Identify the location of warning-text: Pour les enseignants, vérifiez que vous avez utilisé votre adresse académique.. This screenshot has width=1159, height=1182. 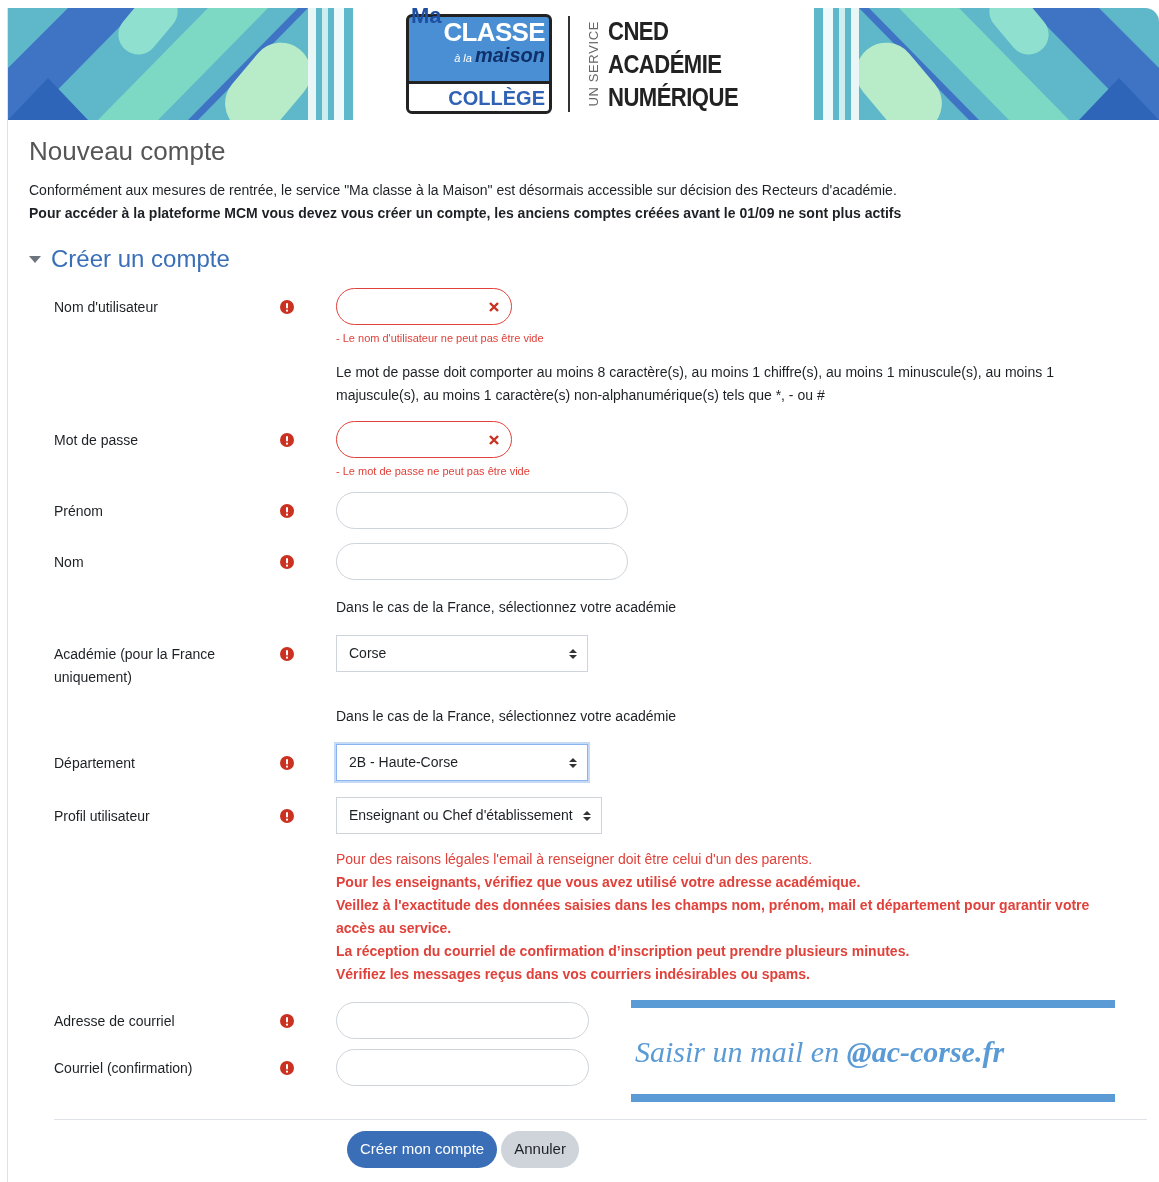
(599, 882).